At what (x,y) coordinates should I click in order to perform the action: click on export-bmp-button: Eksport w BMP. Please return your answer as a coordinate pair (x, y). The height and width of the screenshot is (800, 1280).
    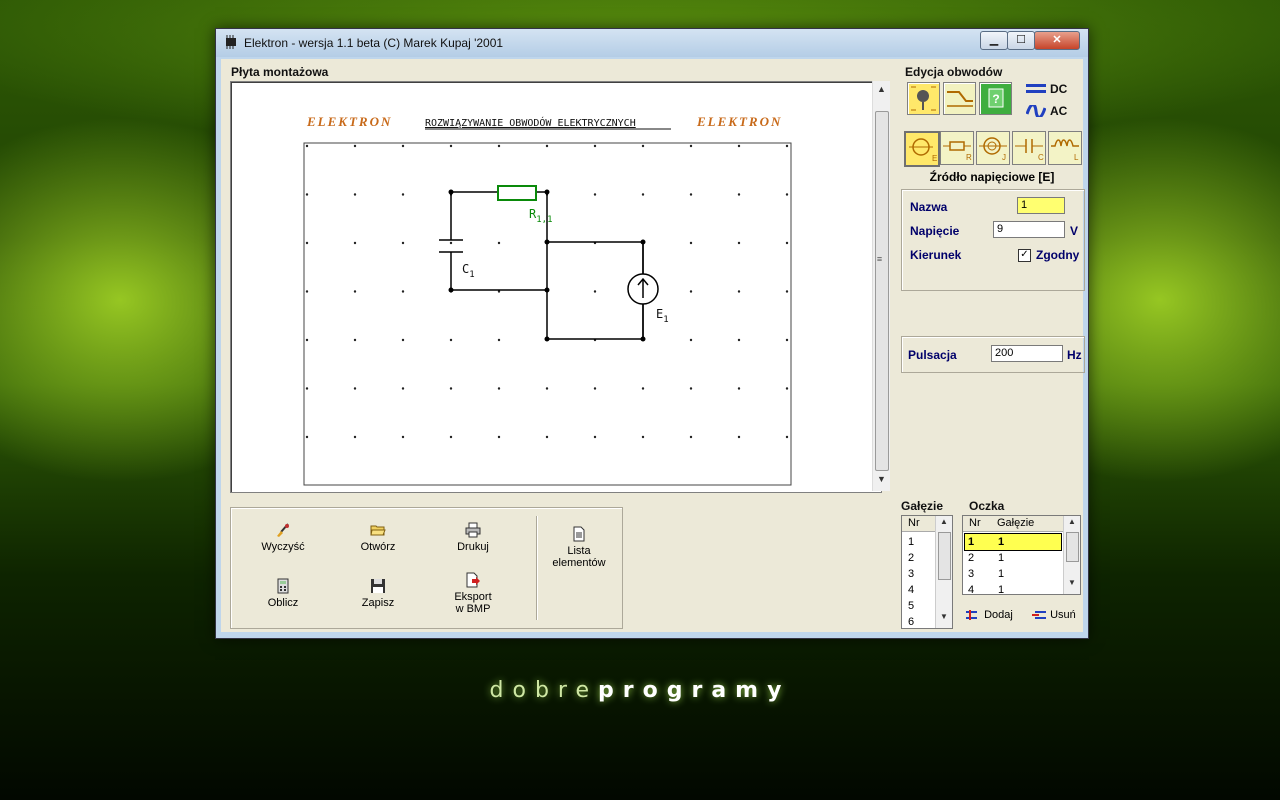
    Looking at the image, I should click on (473, 593).